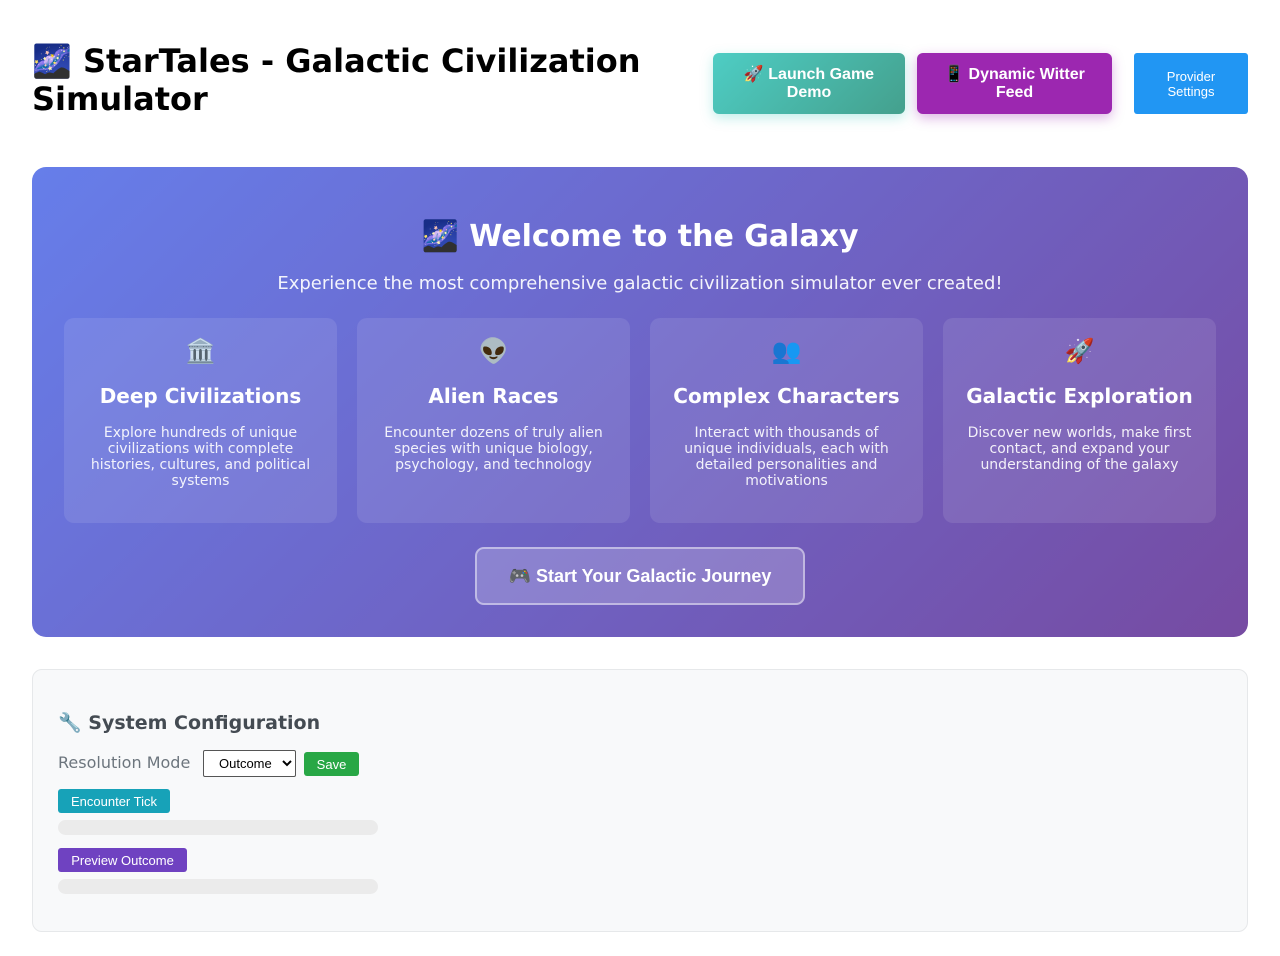  Describe the element at coordinates (786, 351) in the screenshot. I see `people-icon: 👥` at that location.